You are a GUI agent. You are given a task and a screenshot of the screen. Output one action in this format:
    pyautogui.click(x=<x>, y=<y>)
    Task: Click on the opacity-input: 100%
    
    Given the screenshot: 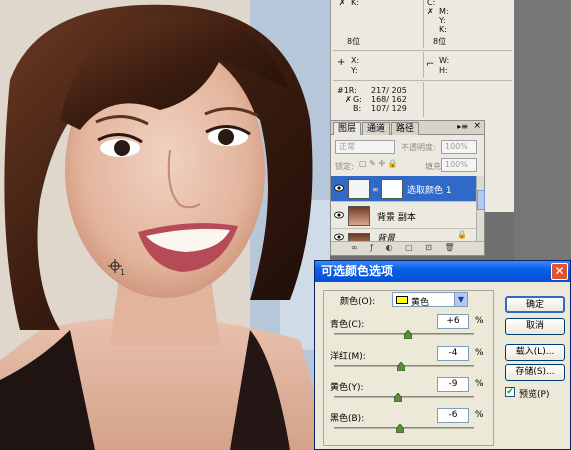 What is the action you would take?
    pyautogui.click(x=459, y=147)
    